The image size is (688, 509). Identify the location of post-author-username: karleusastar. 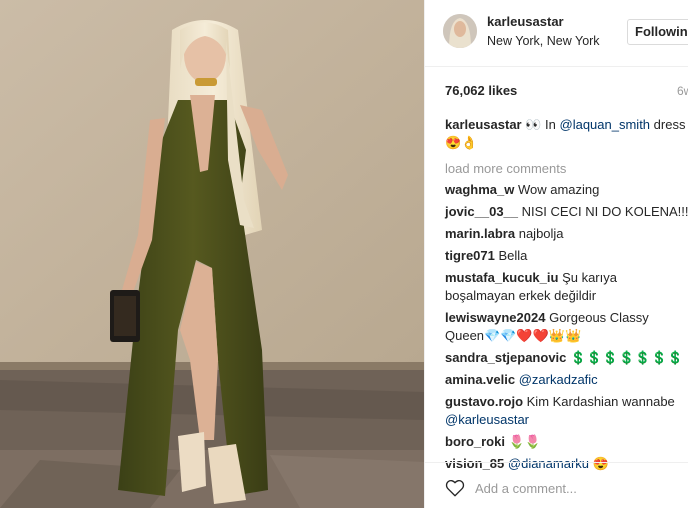
(525, 21).